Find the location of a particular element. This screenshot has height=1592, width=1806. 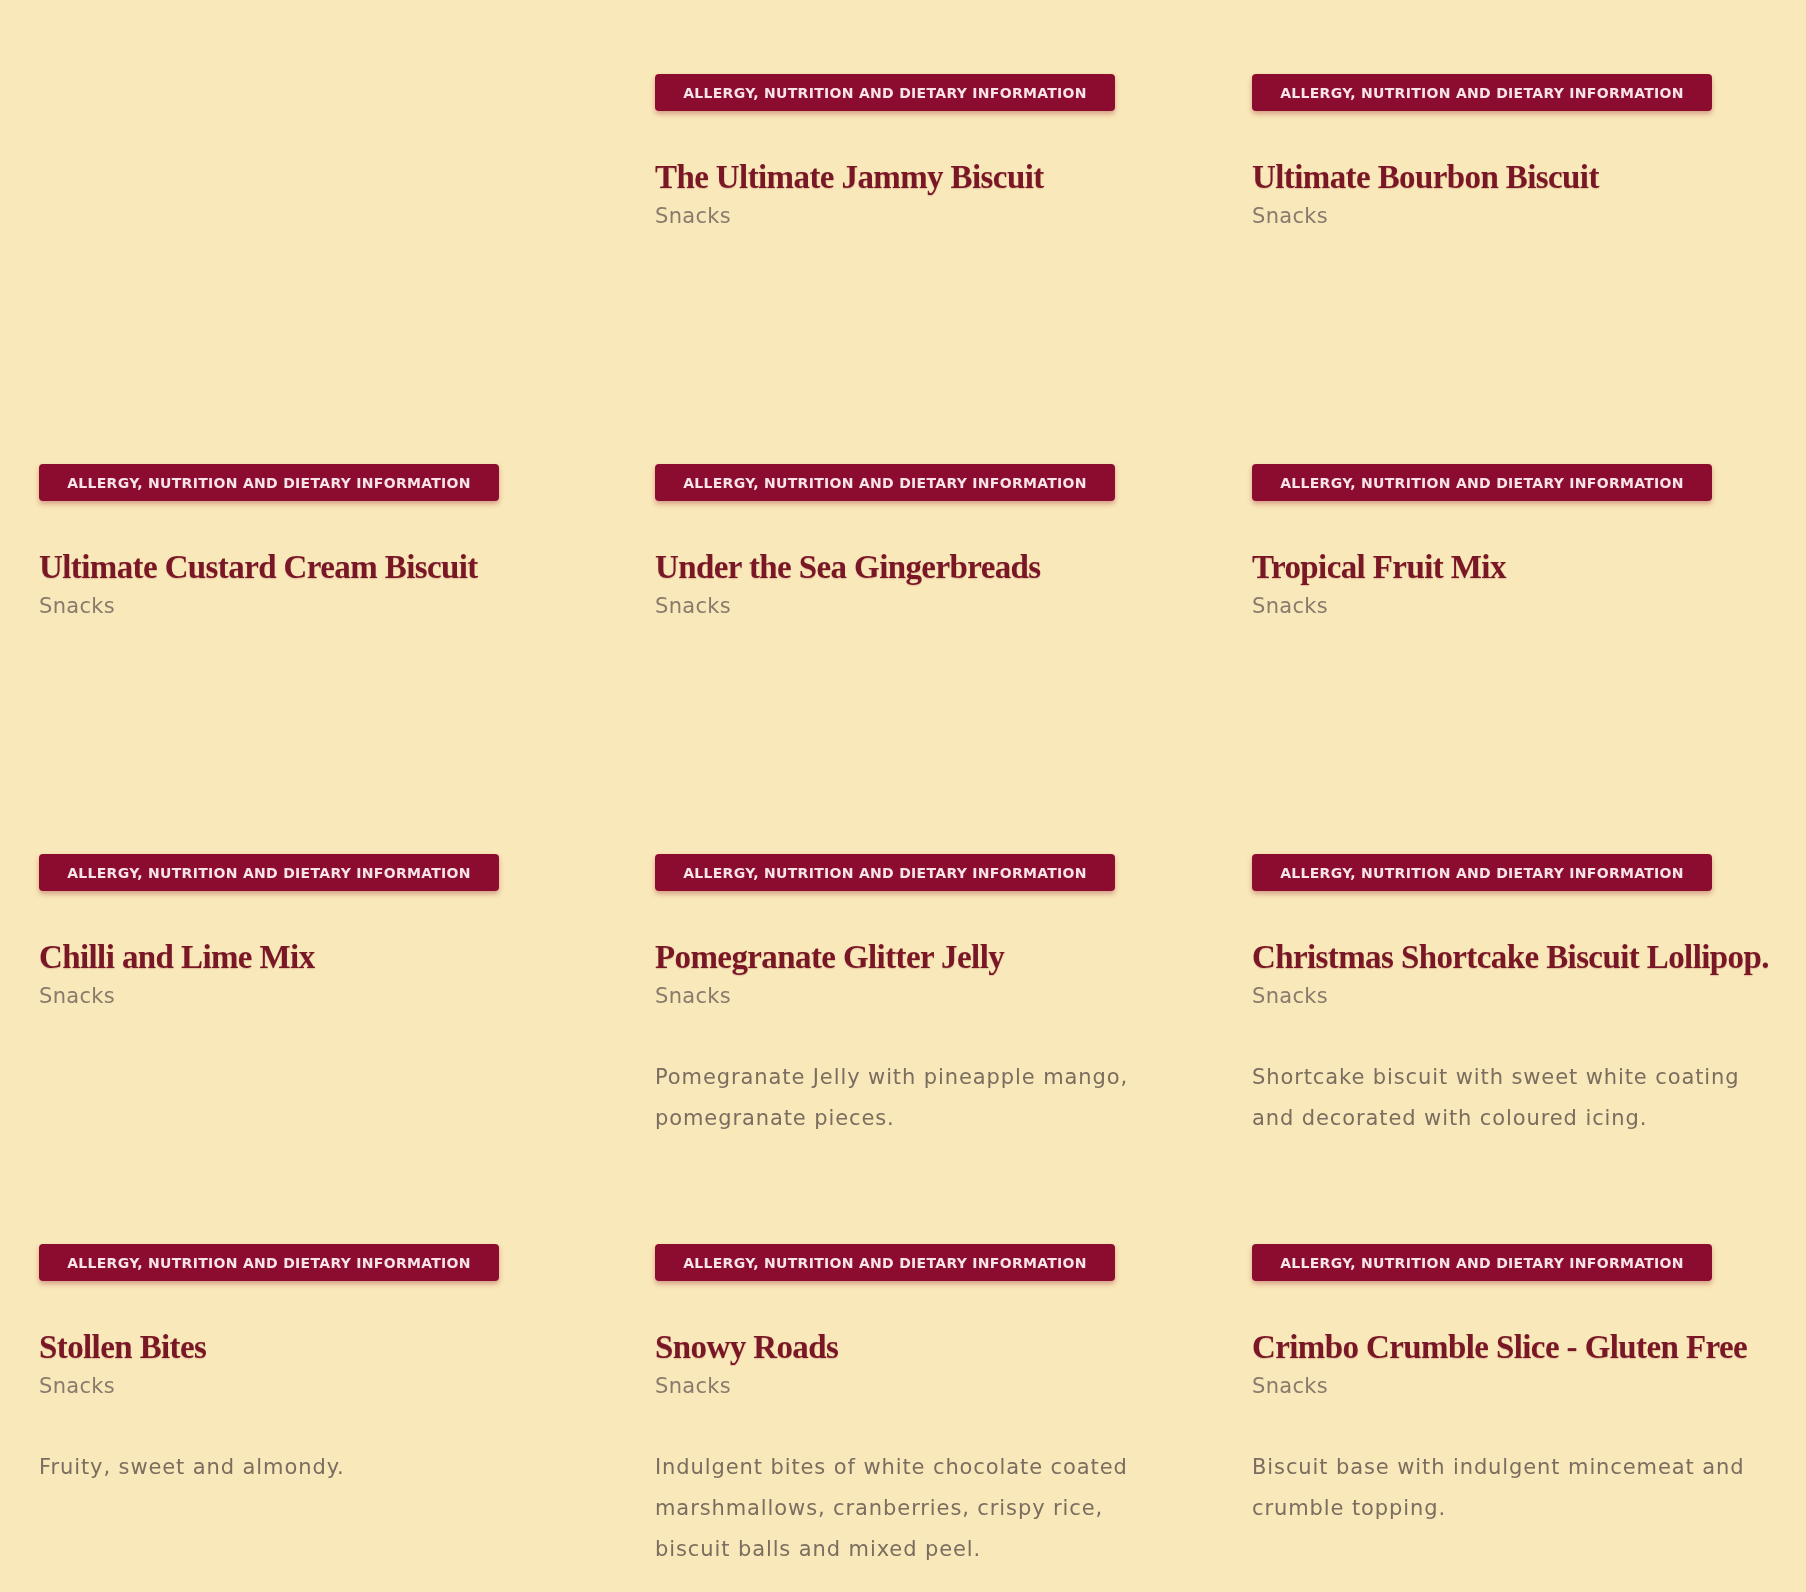

product-description: Shortcake biscuit with sweet white coating and decorated with coloured icing. is located at coordinates (1496, 1098).